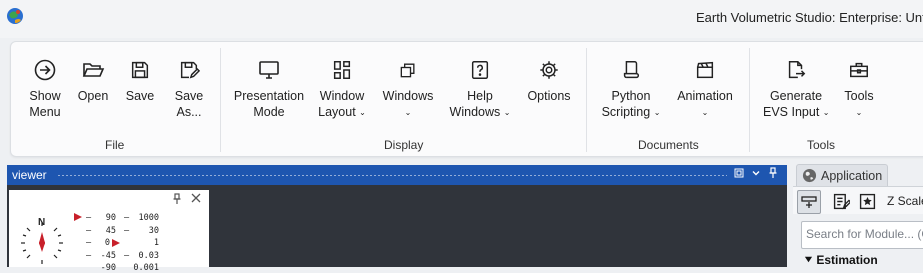  Describe the element at coordinates (475, 112) in the screenshot. I see `help-windows-label-2: Windows` at that location.